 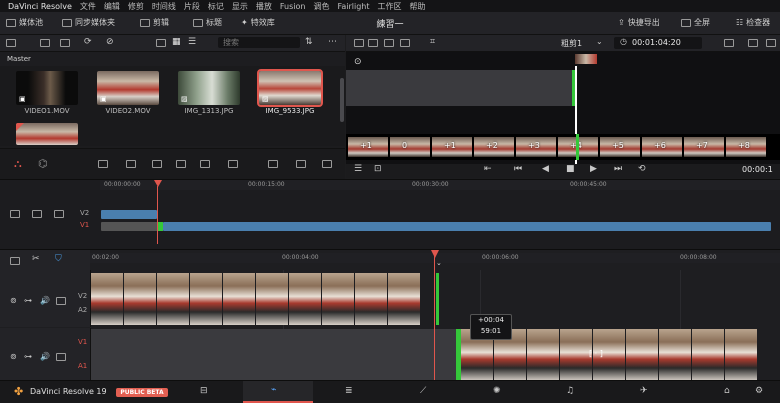 I want to click on source-overwrite-icon, so click(x=327, y=164).